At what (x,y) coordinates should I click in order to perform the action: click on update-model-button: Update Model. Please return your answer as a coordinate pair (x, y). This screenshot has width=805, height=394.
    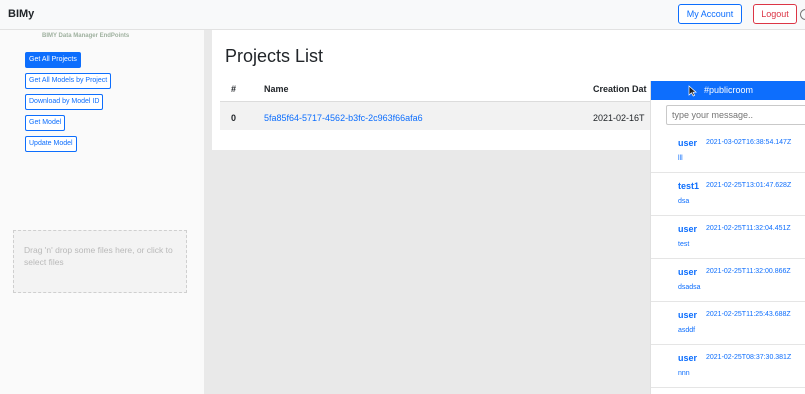
    Looking at the image, I should click on (51, 144).